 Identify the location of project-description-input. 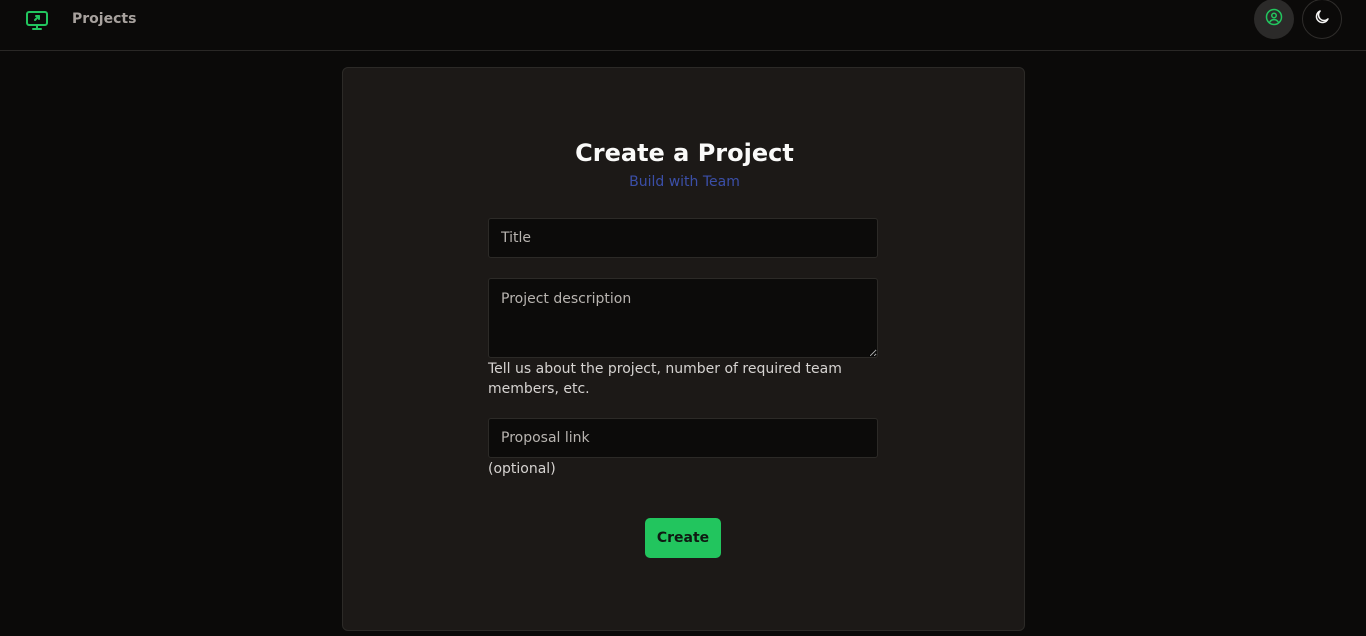
(683, 318).